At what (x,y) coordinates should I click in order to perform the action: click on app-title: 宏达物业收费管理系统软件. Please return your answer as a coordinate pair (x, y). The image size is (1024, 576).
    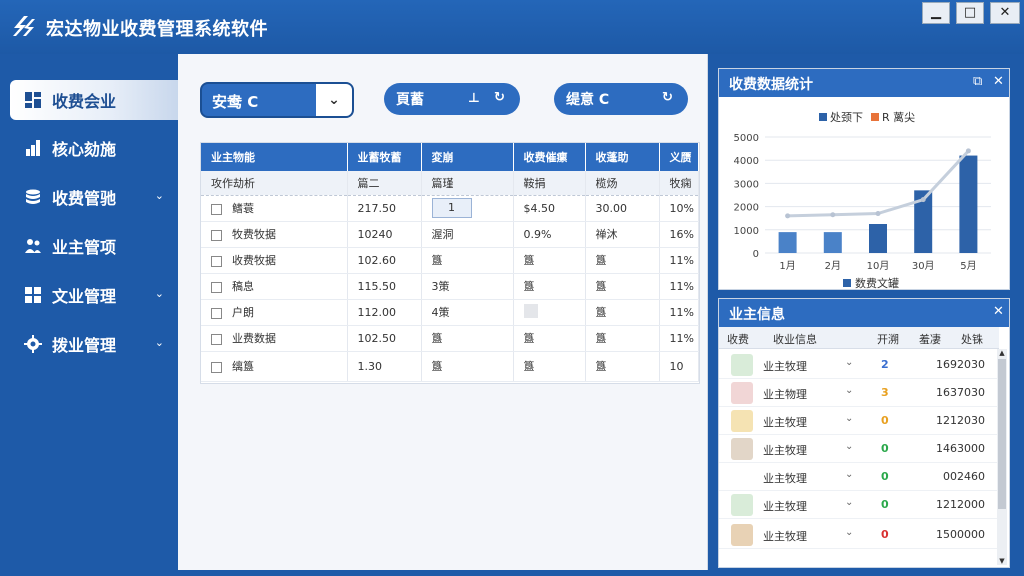
    Looking at the image, I should click on (157, 29).